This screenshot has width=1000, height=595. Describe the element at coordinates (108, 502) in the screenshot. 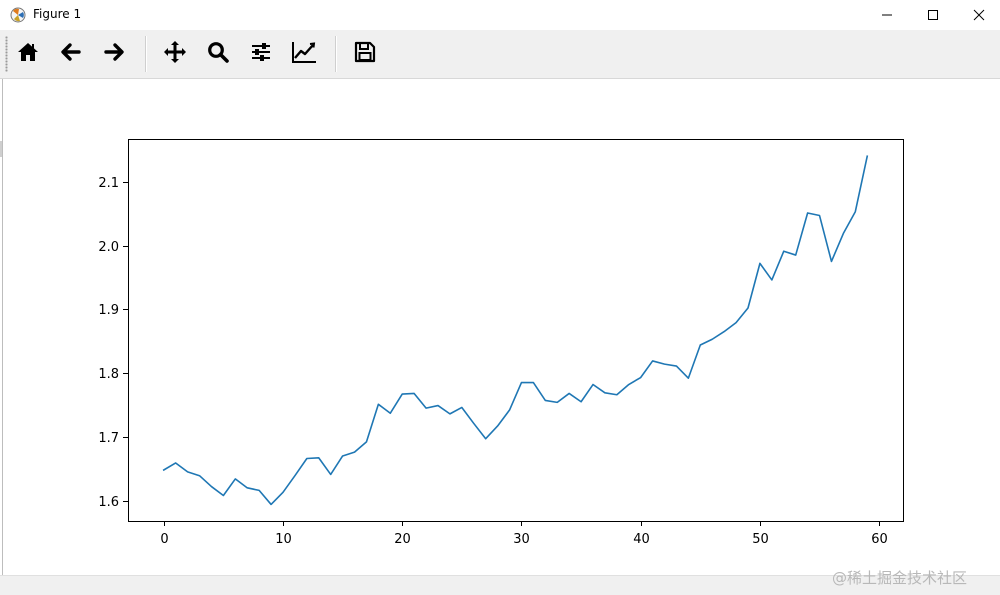

I see `y-tick-label: 1.6` at that location.